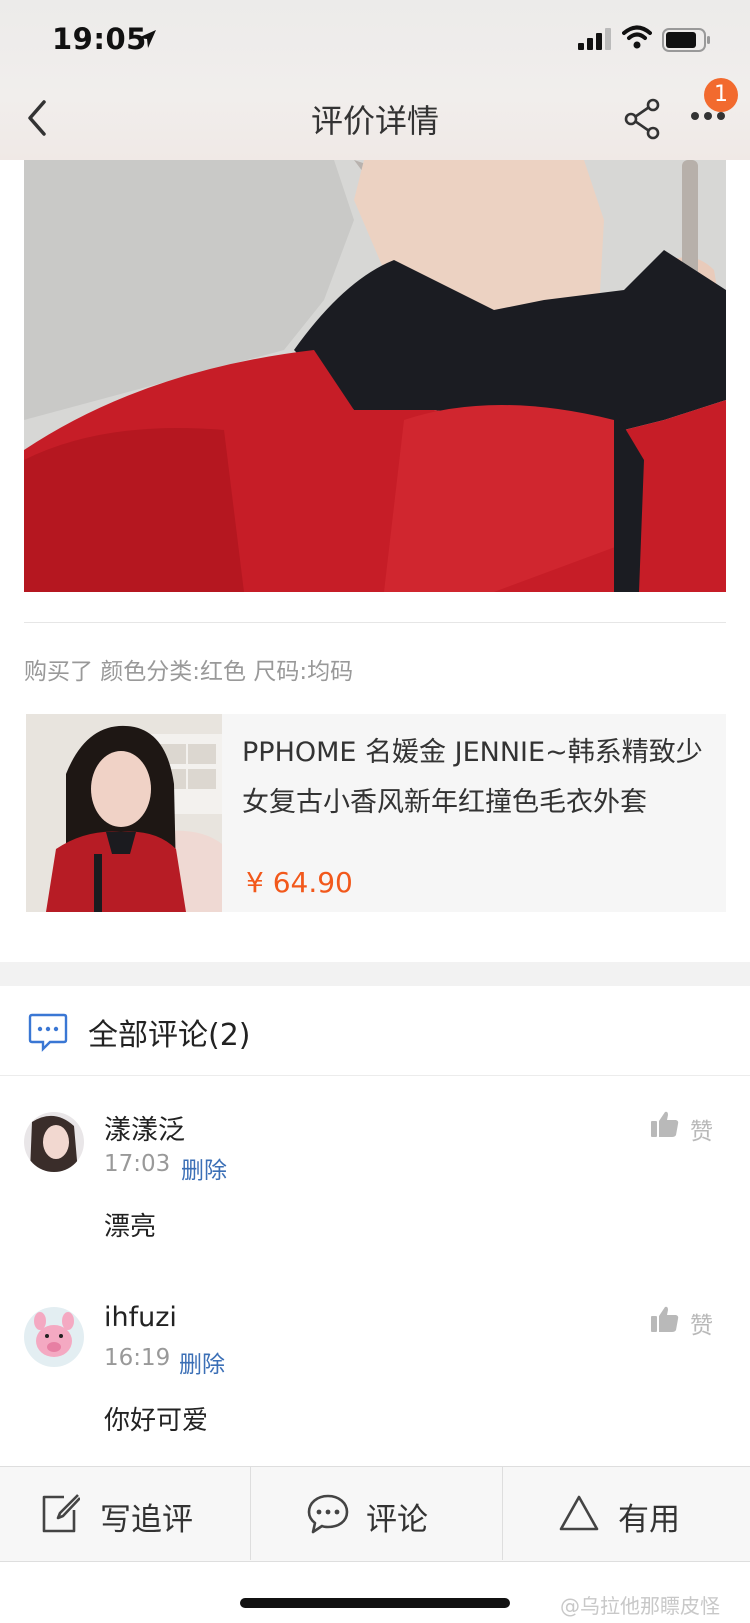 The height and width of the screenshot is (1623, 750). I want to click on comment-button: 评论, so click(397, 1516).